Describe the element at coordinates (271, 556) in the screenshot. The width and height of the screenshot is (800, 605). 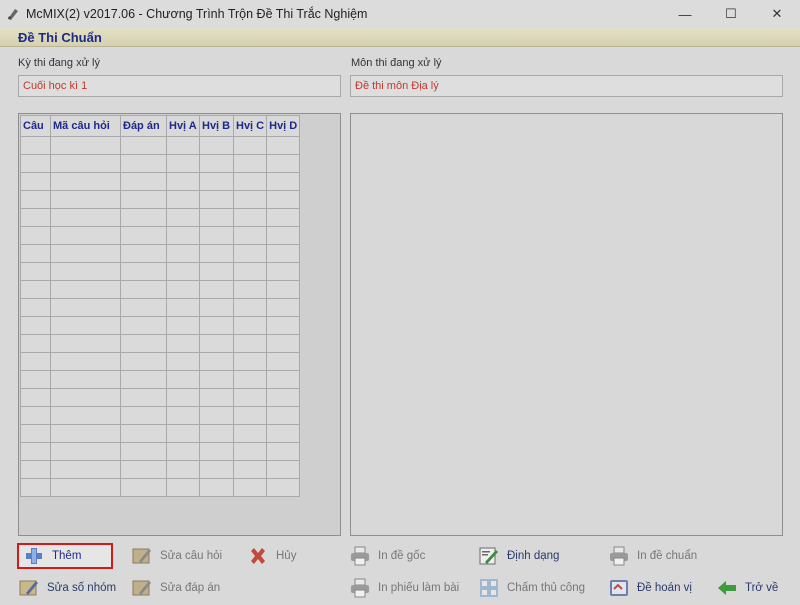
I see `huy-button: Hủy` at that location.